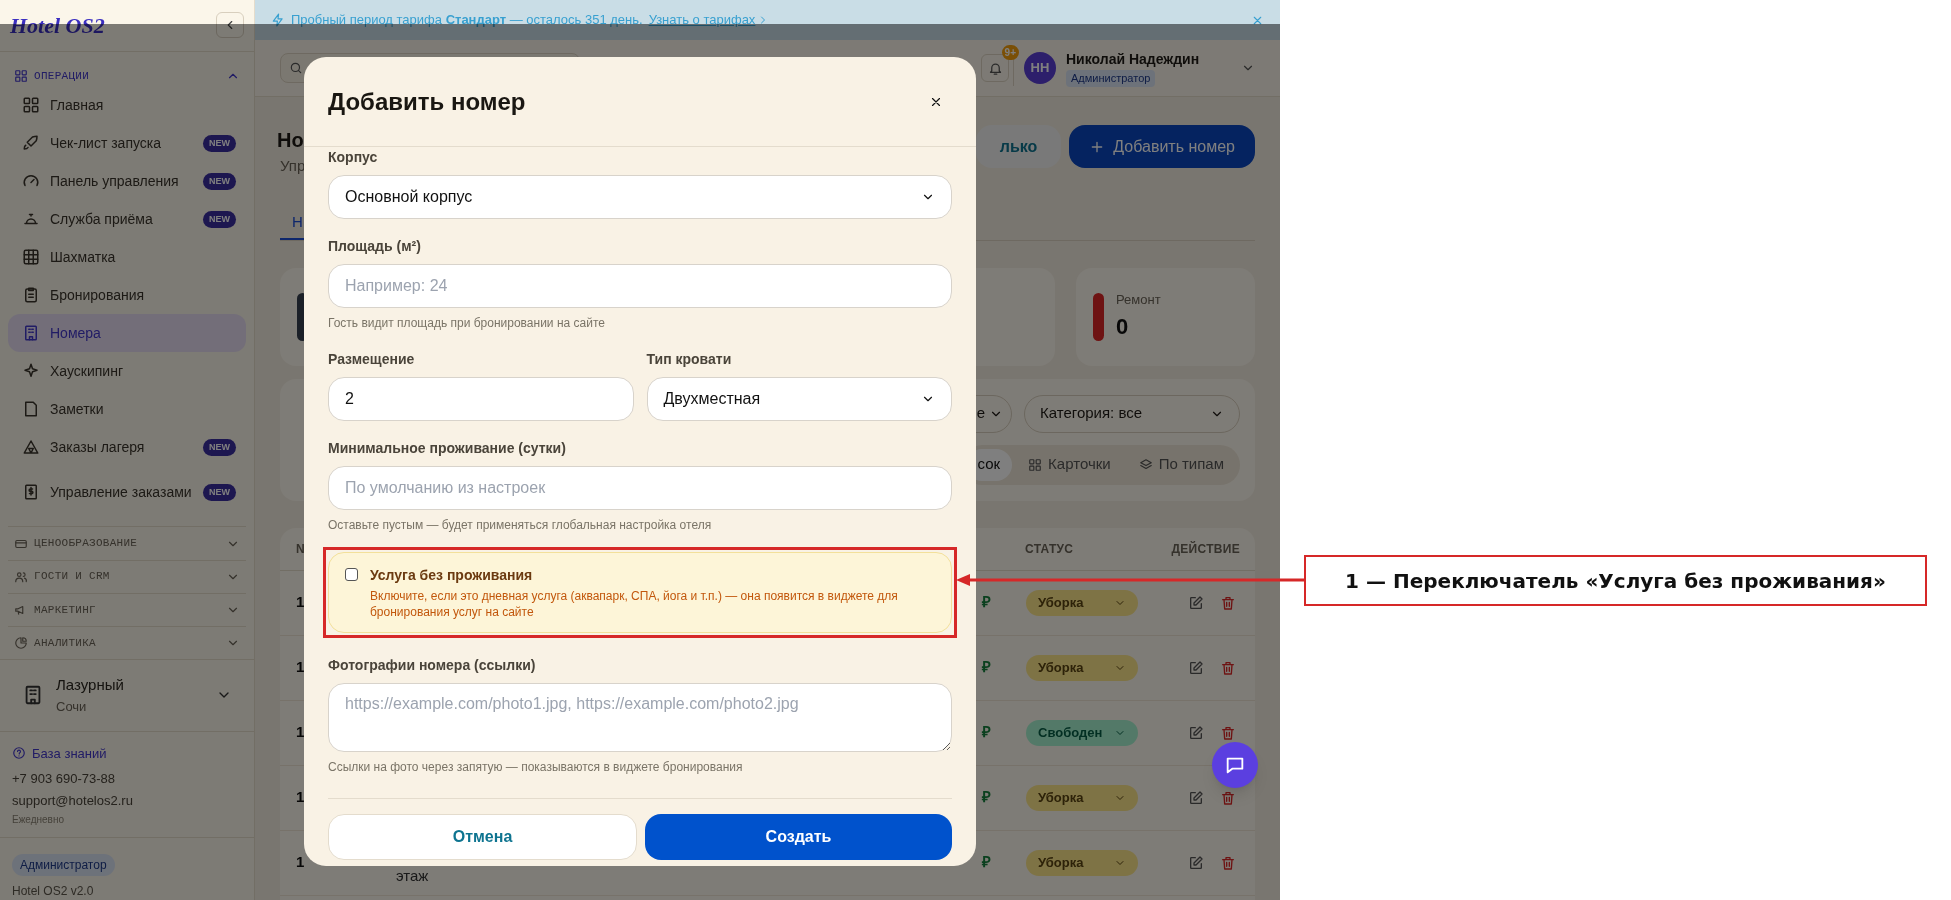 Image resolution: width=1951 pixels, height=900 pixels. Describe the element at coordinates (452, 575) in the screenshot. I see `option-label: Услуга без проживания` at that location.